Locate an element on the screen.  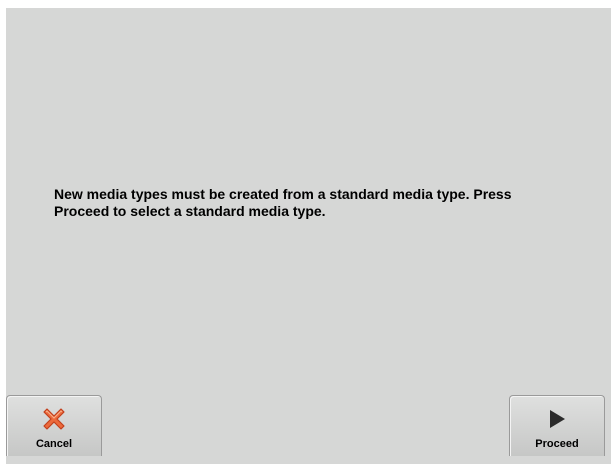
proceed-button: Proceed is located at coordinates (557, 425).